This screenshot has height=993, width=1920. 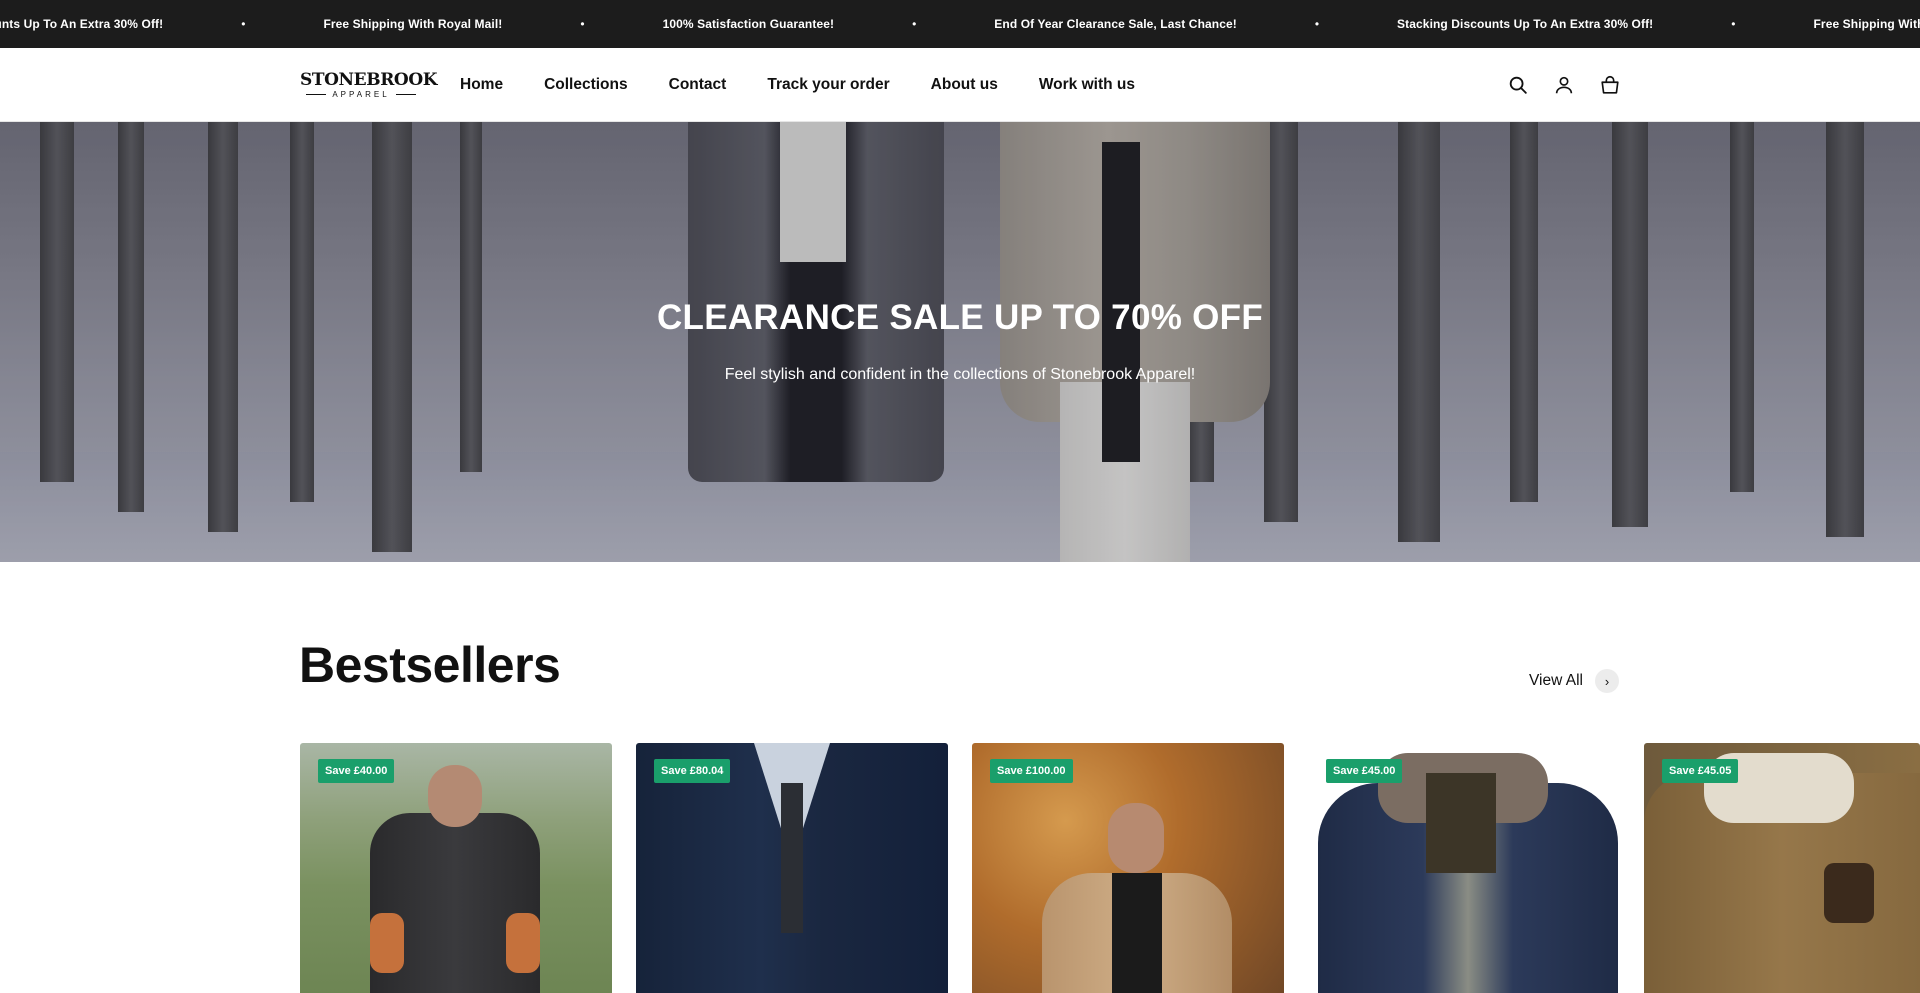 What do you see at coordinates (1610, 85) in the screenshot?
I see `cart-icon` at bounding box center [1610, 85].